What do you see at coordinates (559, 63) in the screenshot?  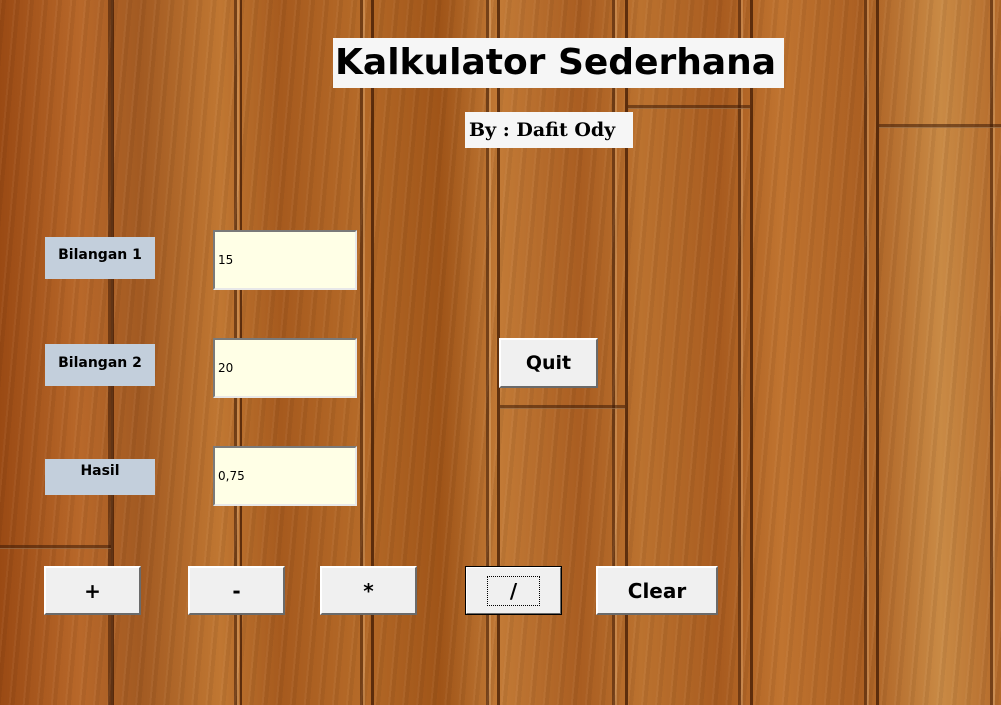 I see `app-title: Kalkulator Sederhana` at bounding box center [559, 63].